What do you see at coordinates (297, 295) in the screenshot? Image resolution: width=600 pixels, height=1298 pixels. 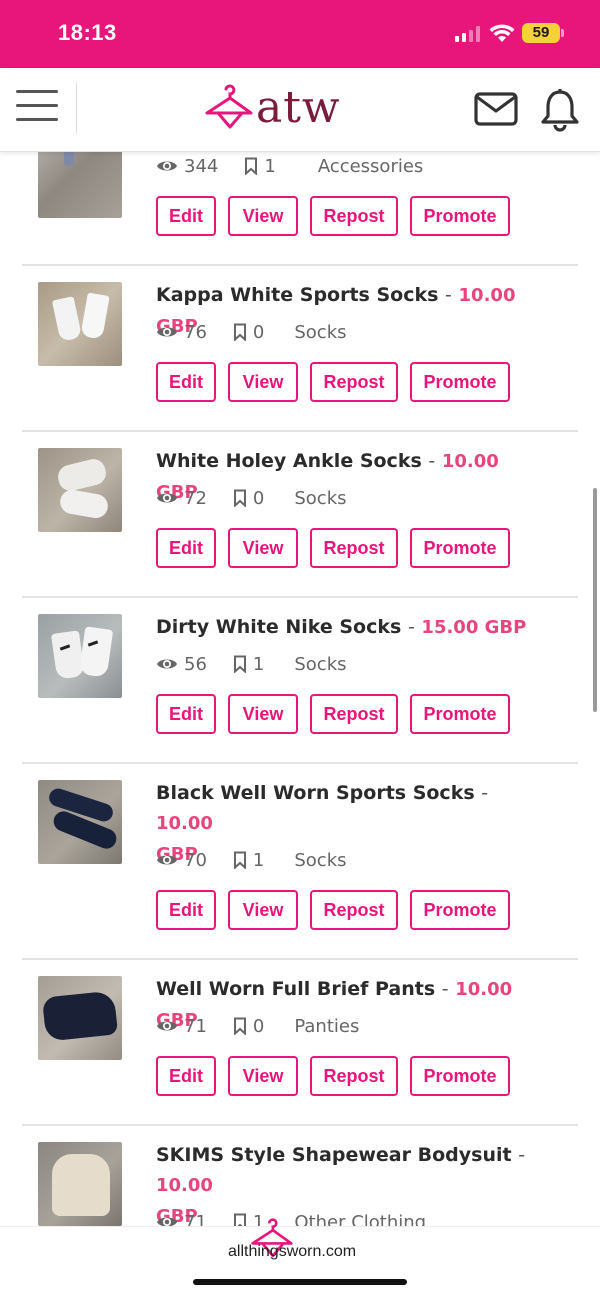 I see `listing-name: Kappa White Sports Socks` at bounding box center [297, 295].